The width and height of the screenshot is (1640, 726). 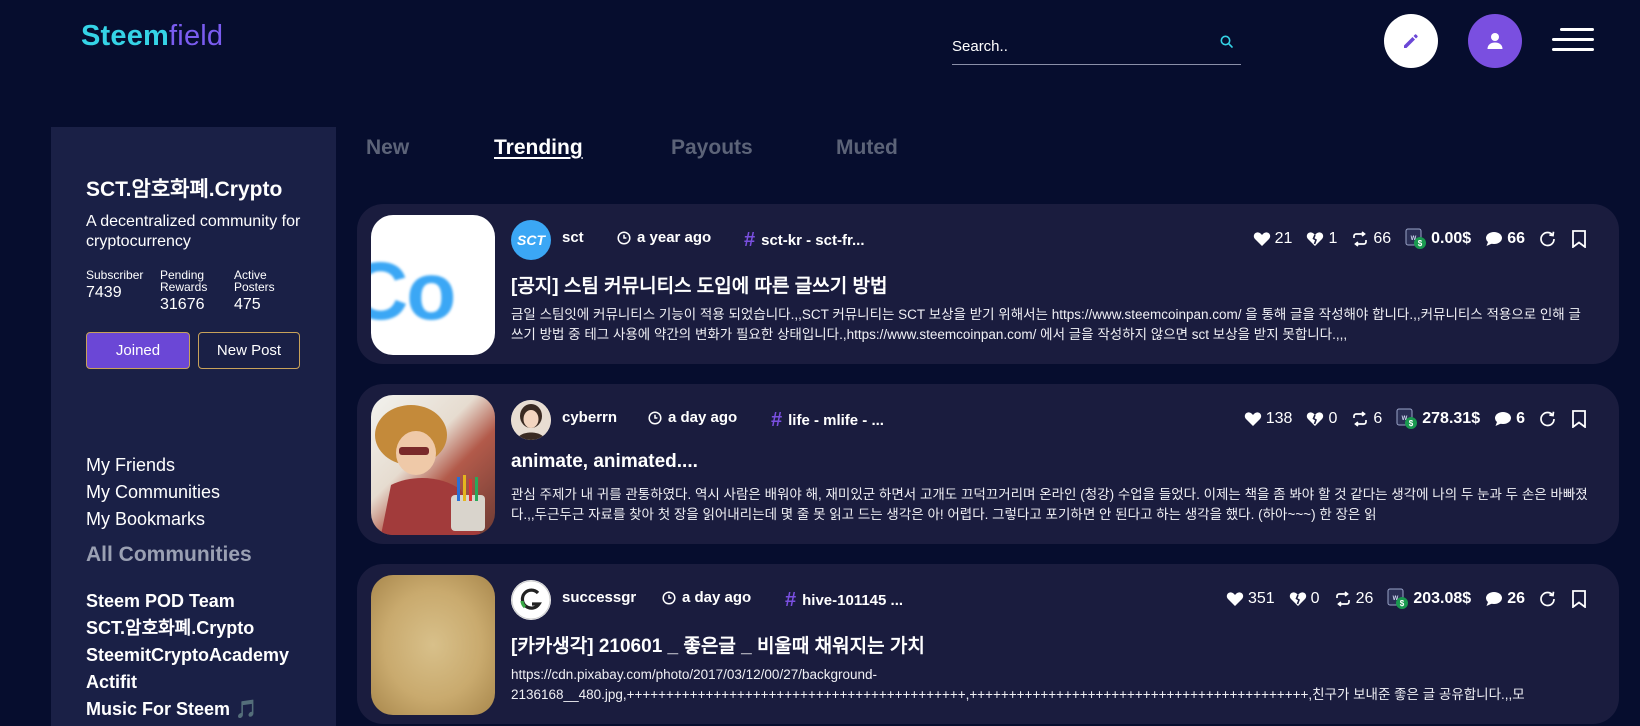 What do you see at coordinates (1442, 598) in the screenshot?
I see `payout-value: 203.08$` at bounding box center [1442, 598].